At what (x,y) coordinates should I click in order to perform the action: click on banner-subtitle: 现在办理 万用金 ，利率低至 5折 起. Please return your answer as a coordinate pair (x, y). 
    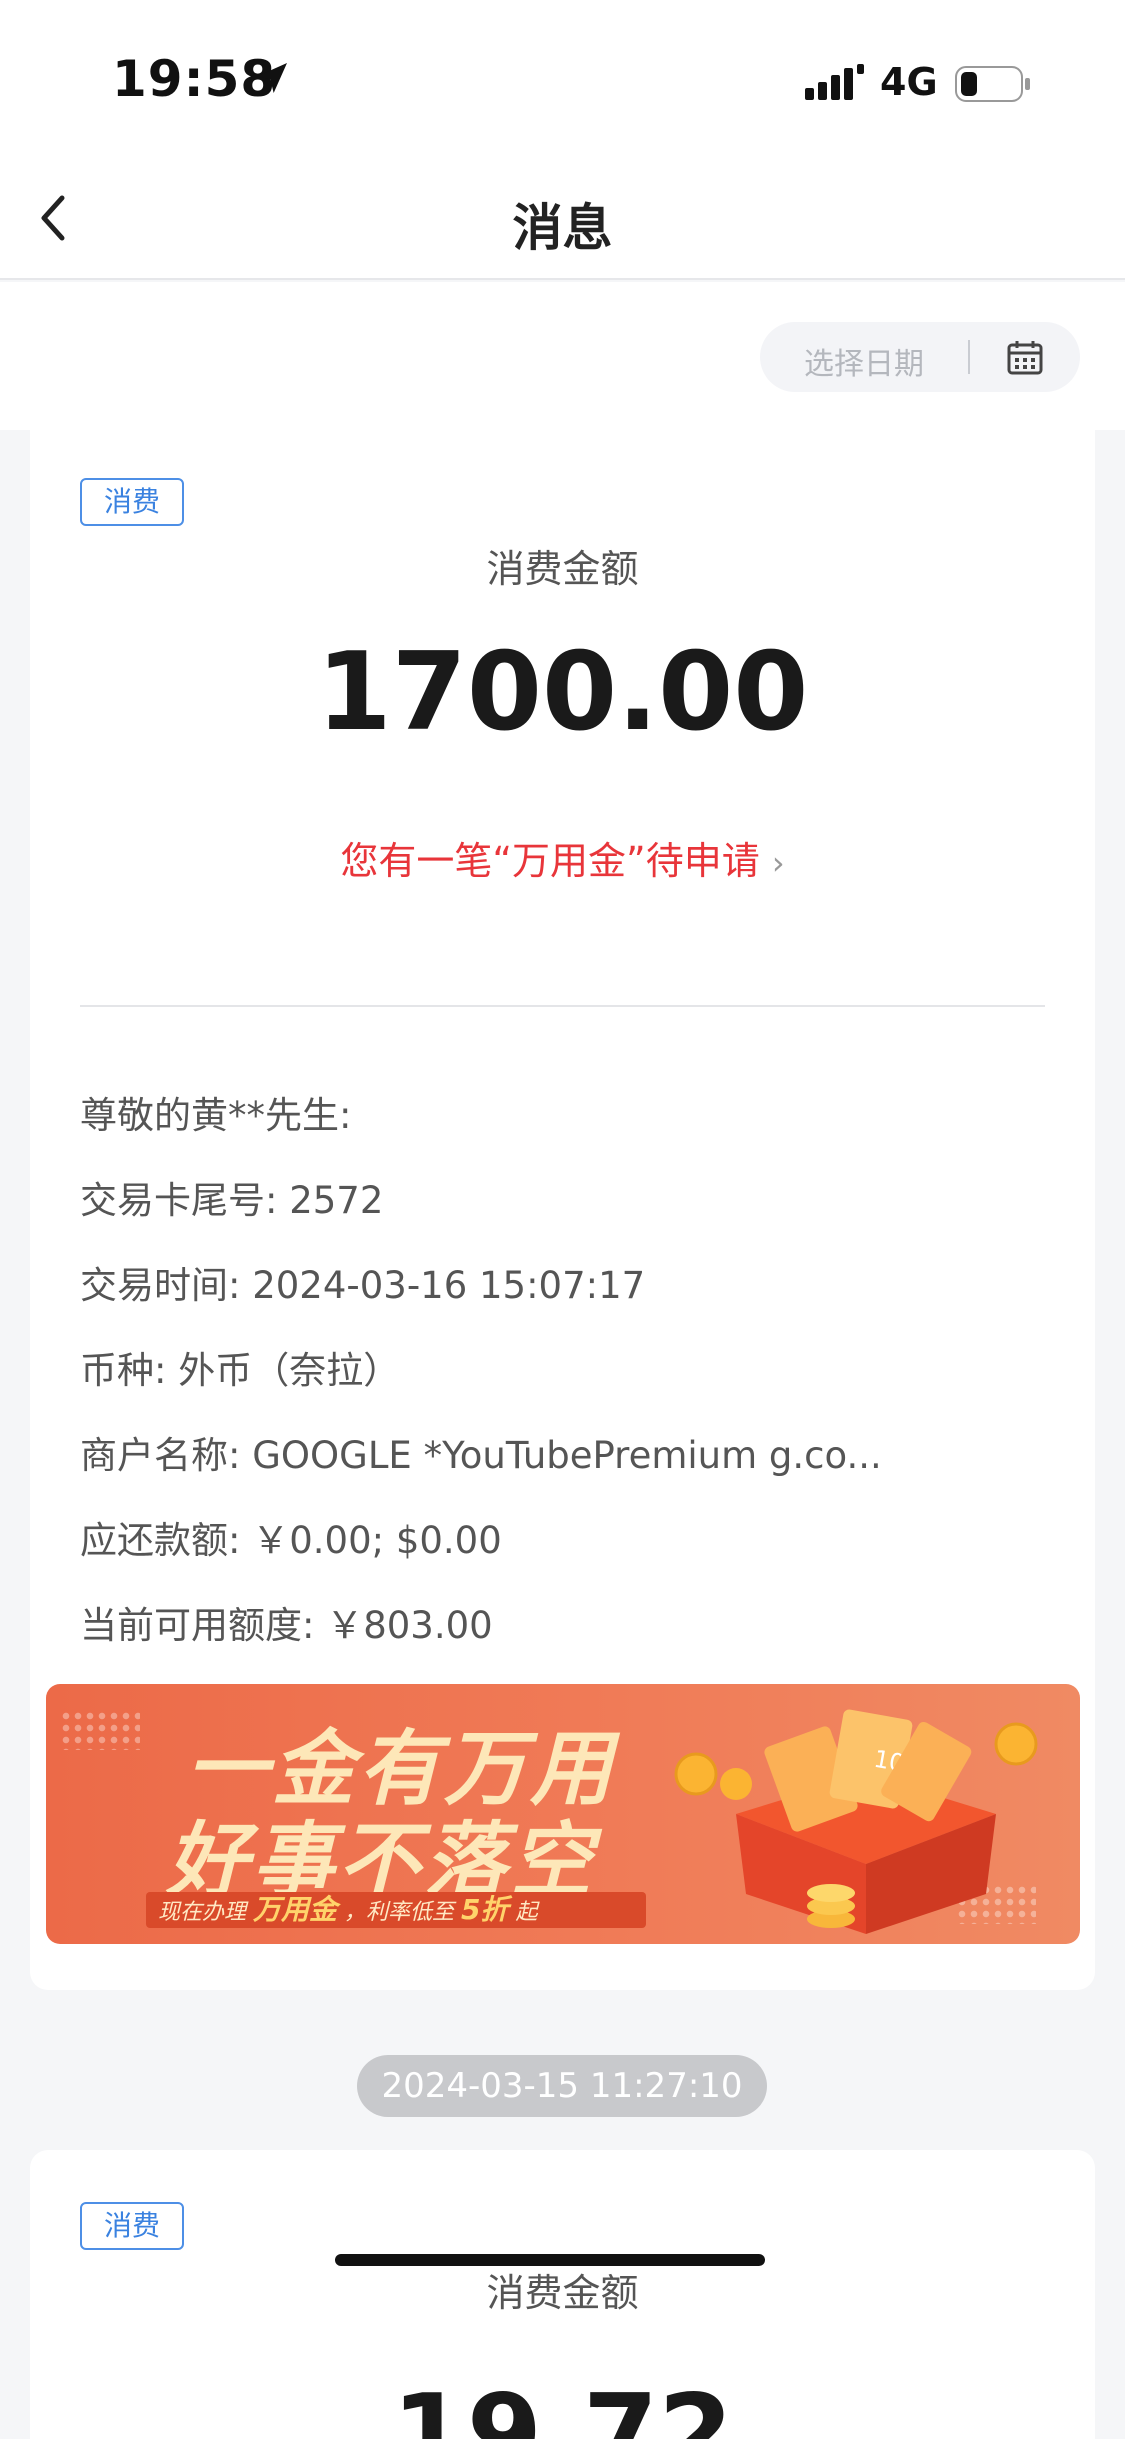
    Looking at the image, I should click on (396, 1910).